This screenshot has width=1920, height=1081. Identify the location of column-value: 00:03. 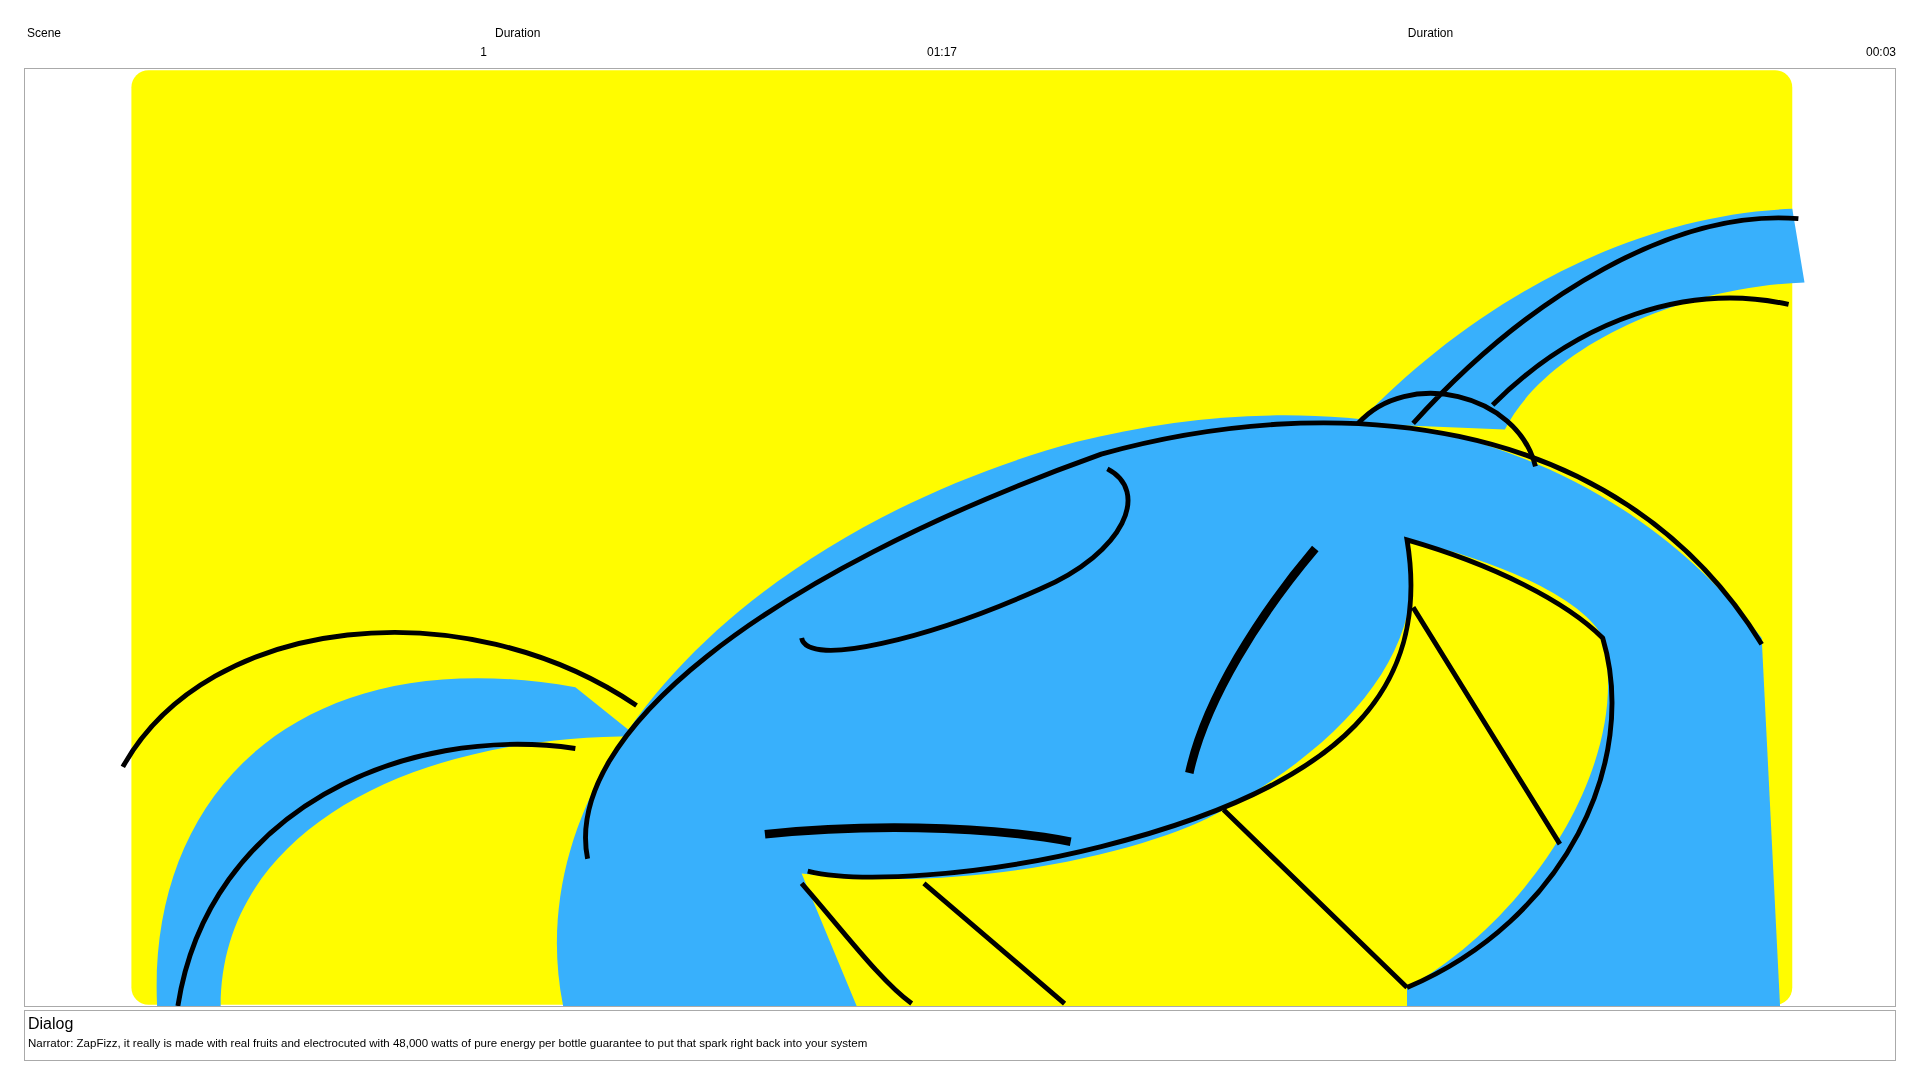
(1880, 52).